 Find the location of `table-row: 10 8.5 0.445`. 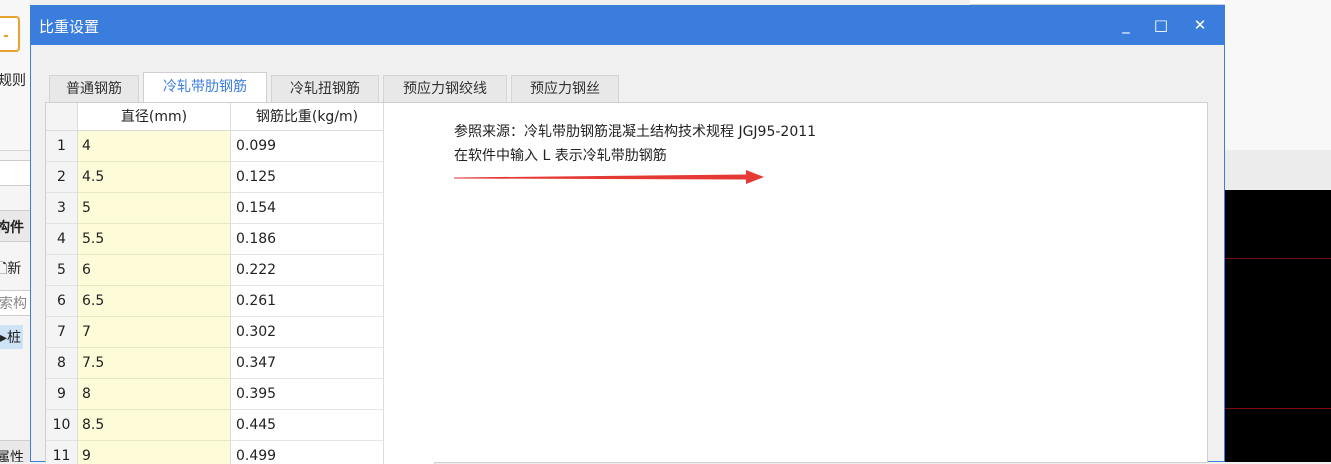

table-row: 10 8.5 0.445 is located at coordinates (215, 425).